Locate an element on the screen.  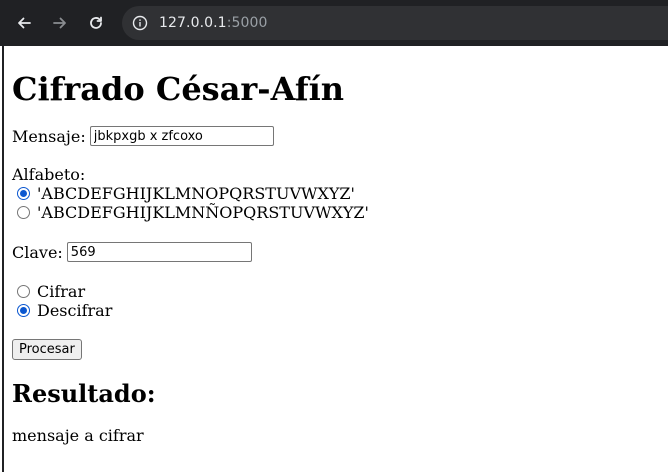
reload-button is located at coordinates (96, 23).